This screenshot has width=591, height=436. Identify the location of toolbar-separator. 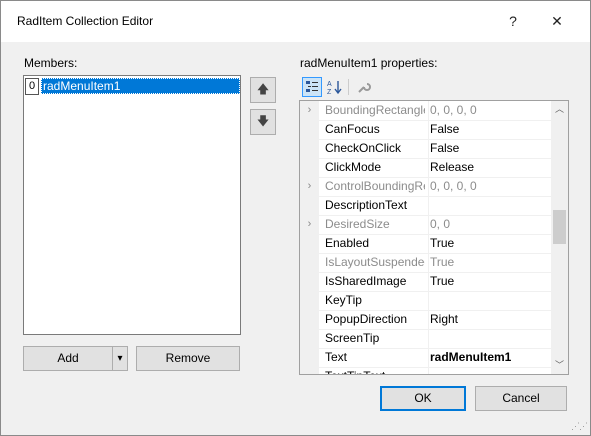
(348, 87).